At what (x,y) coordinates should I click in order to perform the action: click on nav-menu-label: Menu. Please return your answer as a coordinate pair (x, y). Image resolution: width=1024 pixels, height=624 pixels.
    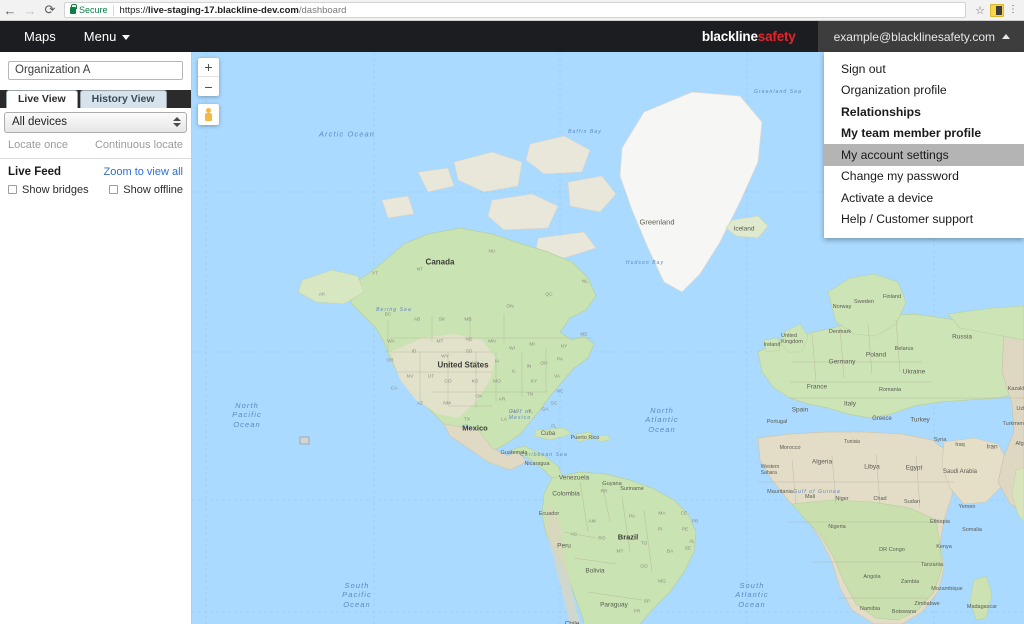
    Looking at the image, I should click on (100, 36).